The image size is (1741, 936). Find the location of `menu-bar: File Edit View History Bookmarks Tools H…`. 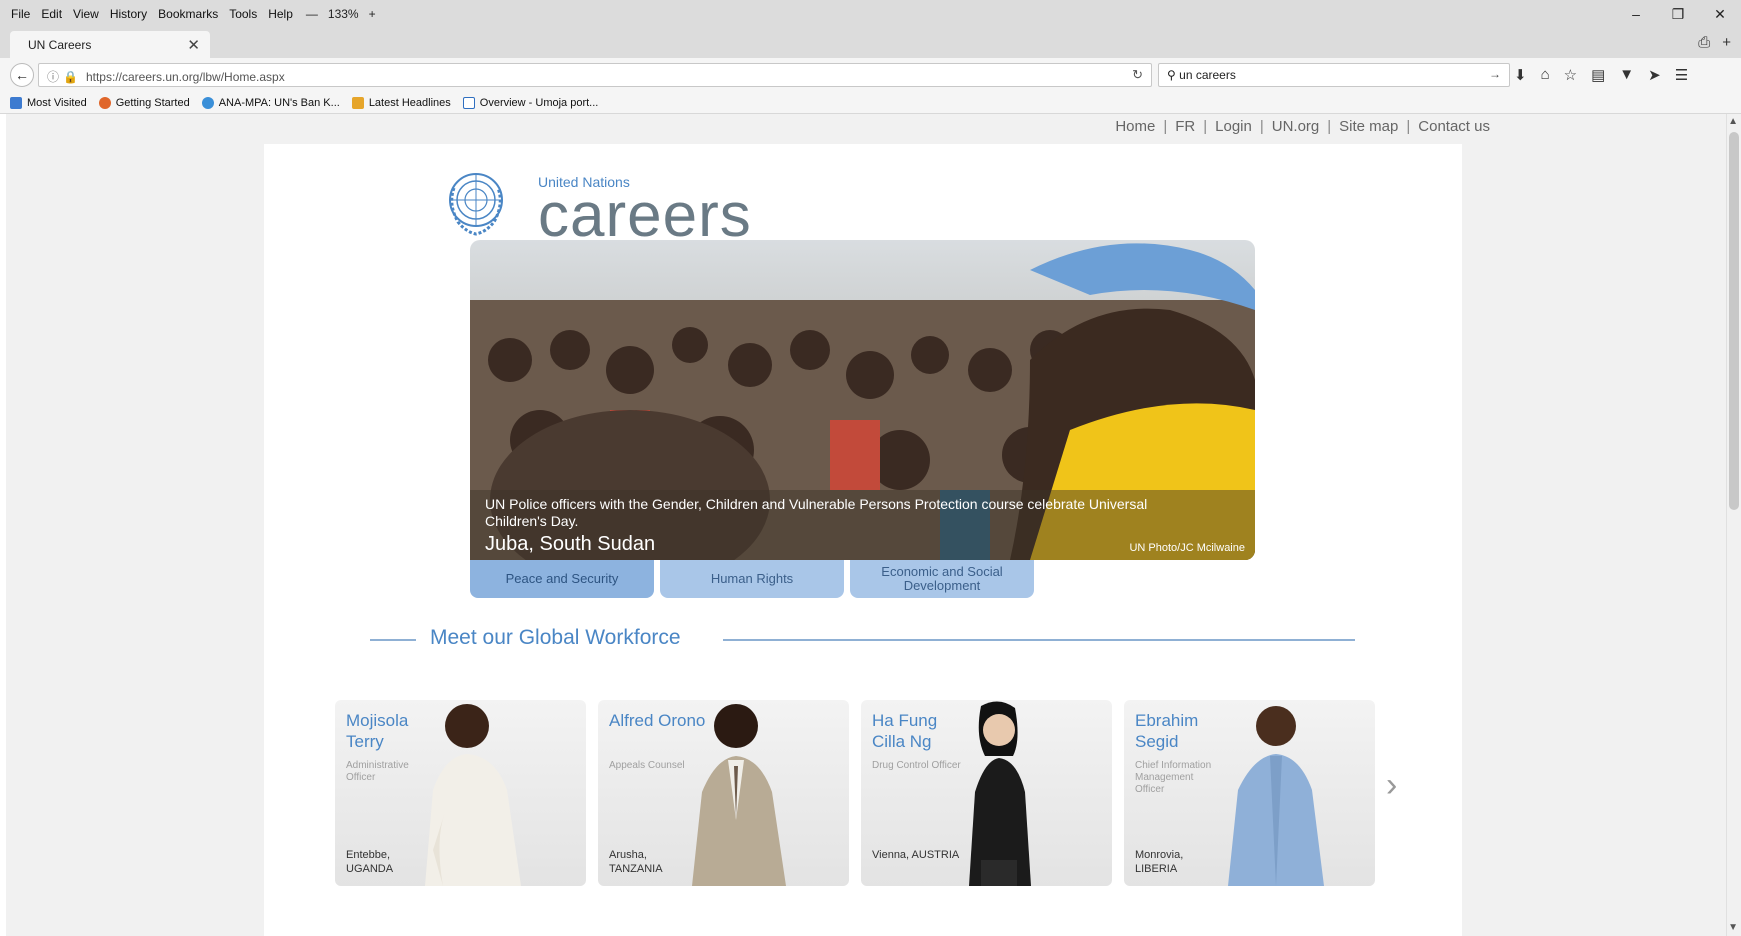

menu-bar: File Edit View History Bookmarks Tools H… is located at coordinates (870, 14).